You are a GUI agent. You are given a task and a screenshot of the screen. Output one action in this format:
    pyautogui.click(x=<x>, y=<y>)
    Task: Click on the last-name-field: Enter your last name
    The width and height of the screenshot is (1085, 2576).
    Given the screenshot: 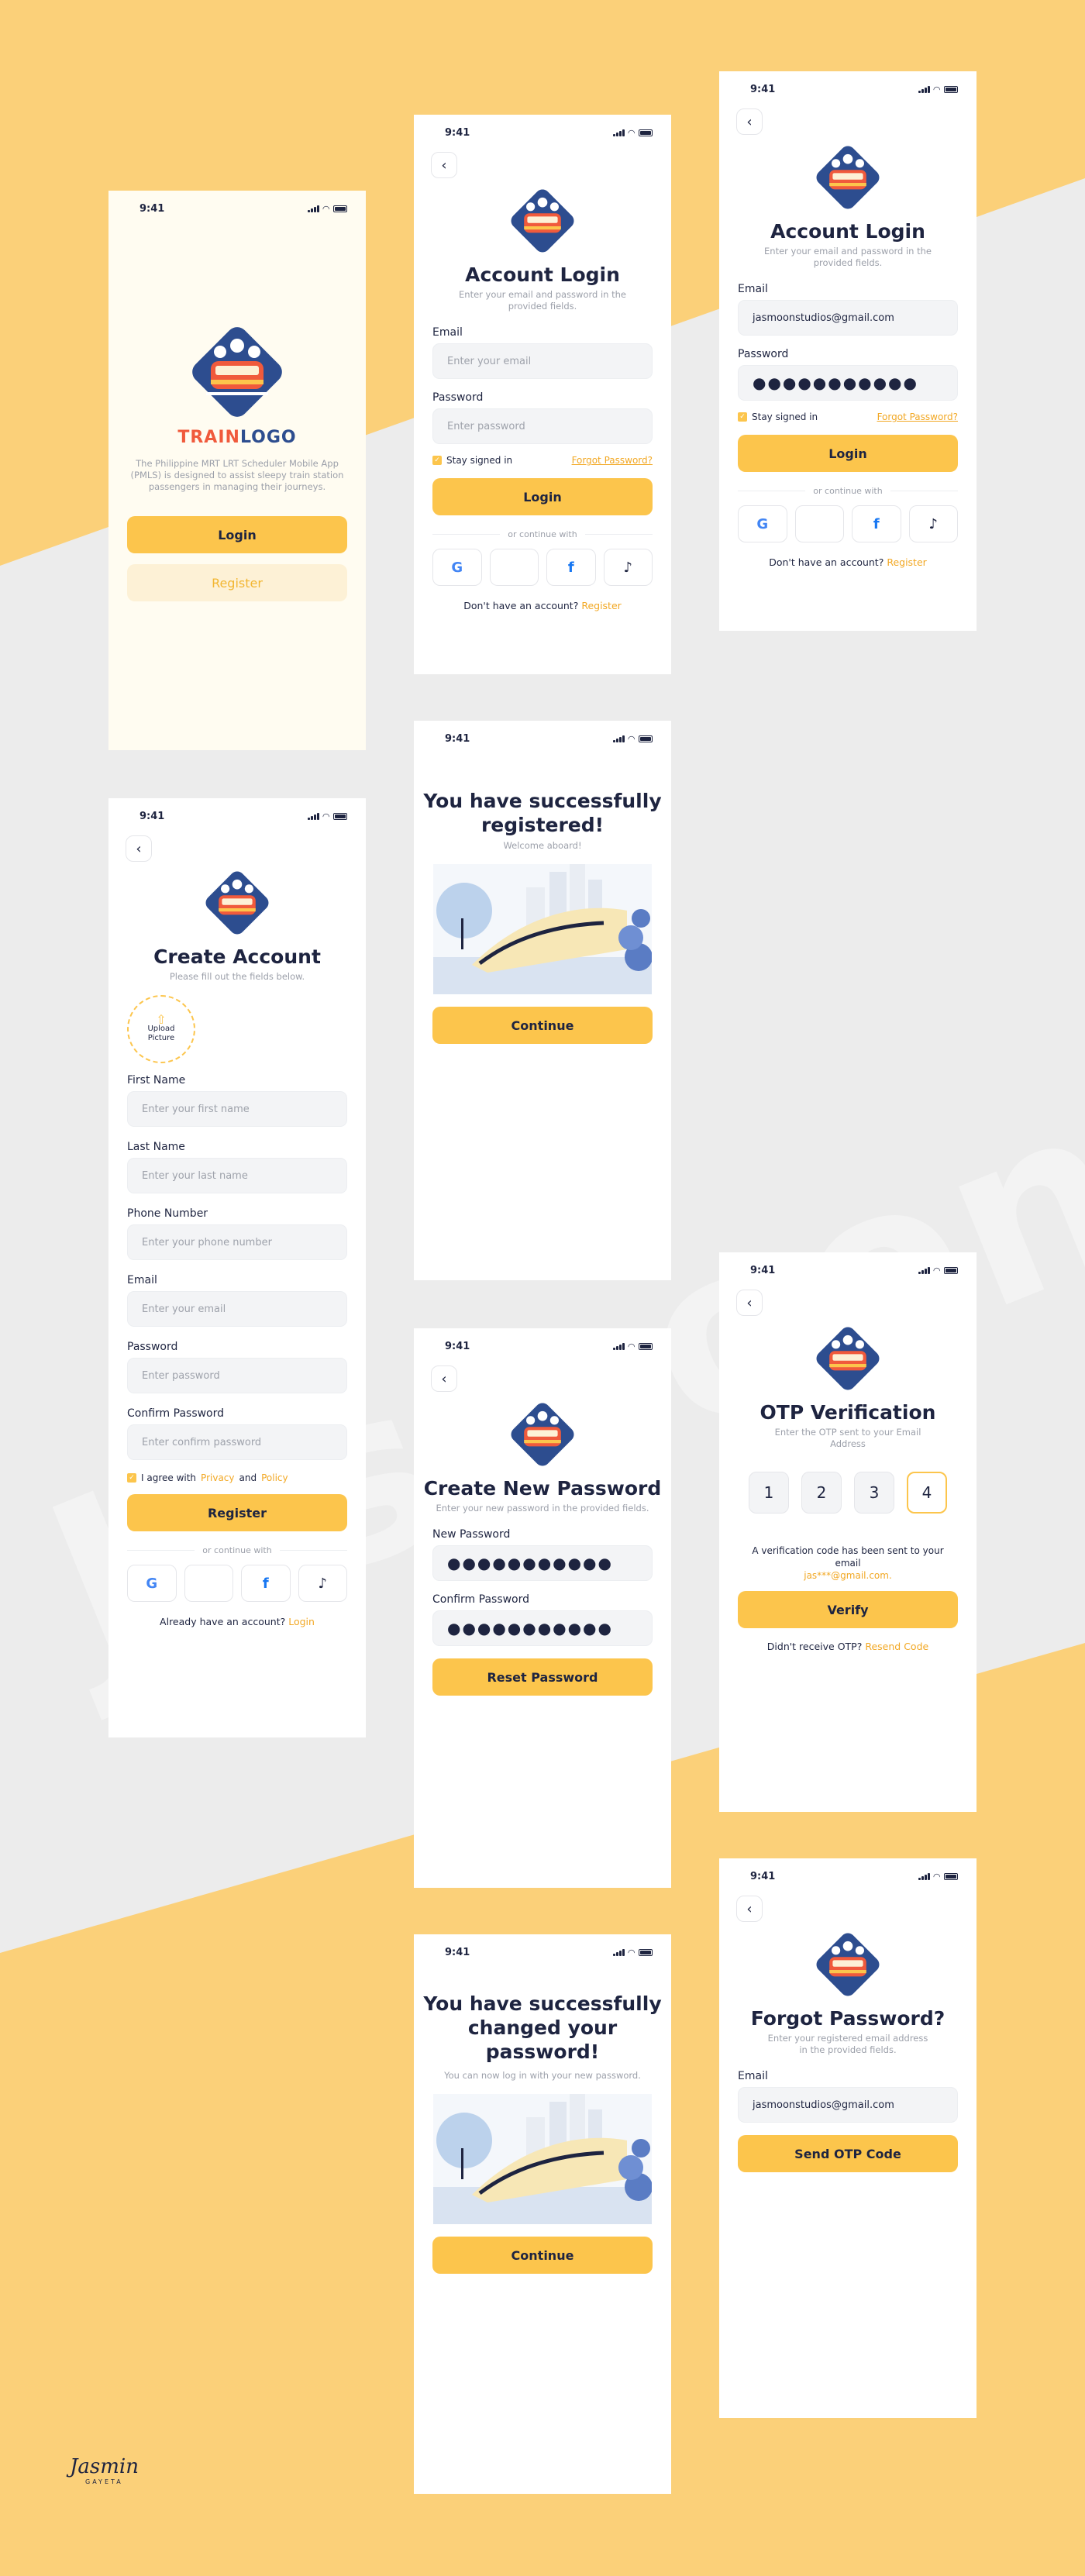 What is the action you would take?
    pyautogui.click(x=237, y=1175)
    